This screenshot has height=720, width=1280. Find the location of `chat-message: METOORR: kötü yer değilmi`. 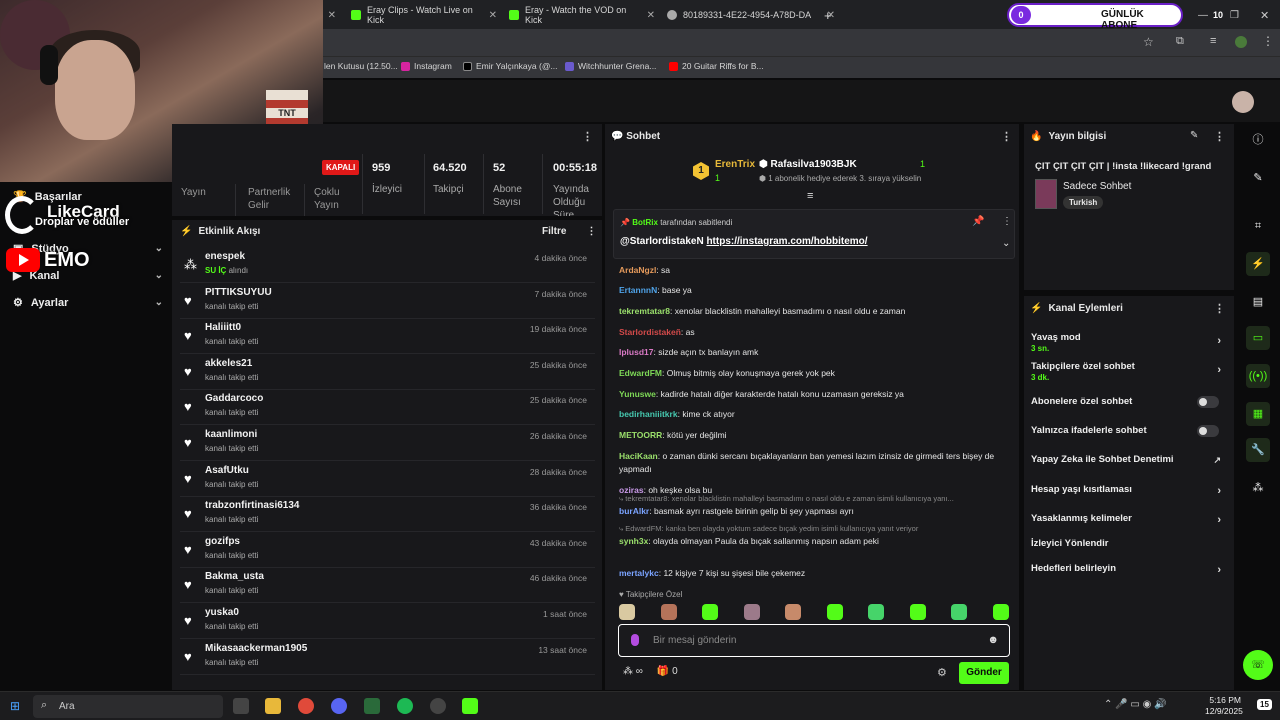

chat-message: METOORR: kötü yer değilmi is located at coordinates (811, 435).